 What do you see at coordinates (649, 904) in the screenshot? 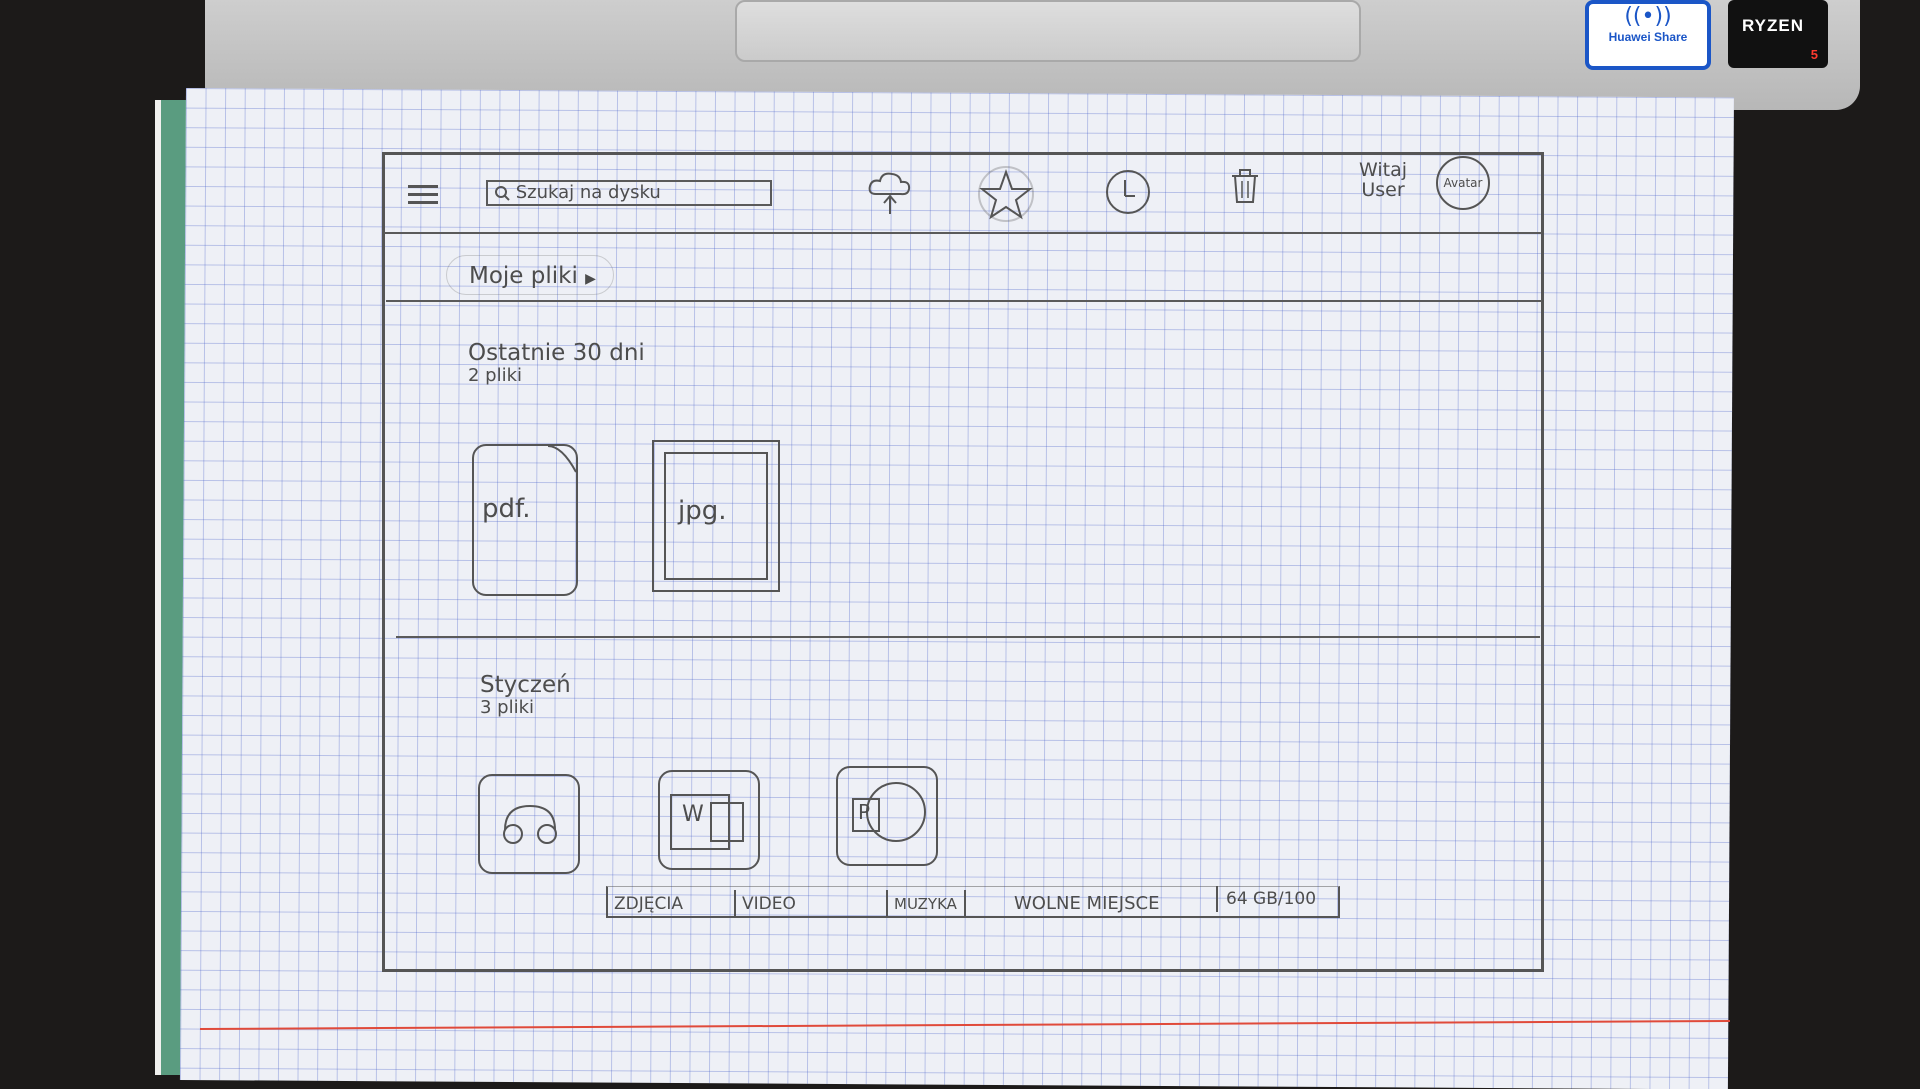
I see `tab-label: ZDJĘCIA` at bounding box center [649, 904].